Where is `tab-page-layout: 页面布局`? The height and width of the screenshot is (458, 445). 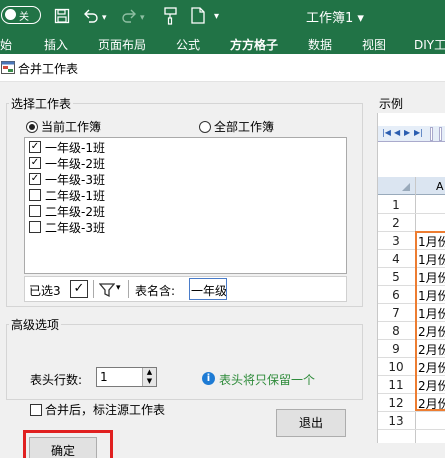
tab-page-layout: 页面布局 is located at coordinates (122, 44).